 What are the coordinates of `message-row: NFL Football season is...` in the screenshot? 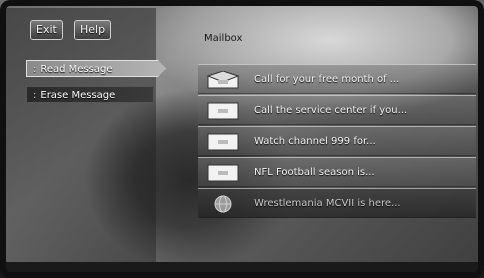 It's located at (337, 172).